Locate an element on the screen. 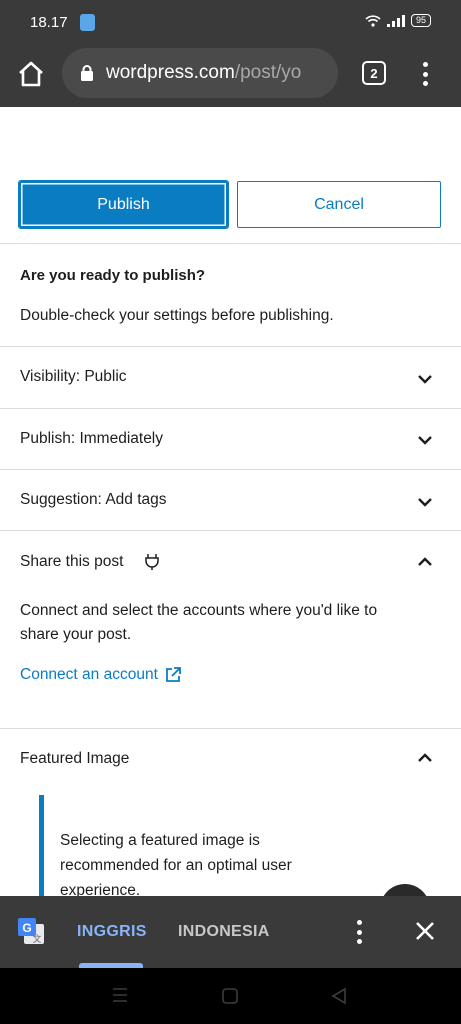  accessibility-app-icon is located at coordinates (87, 22).